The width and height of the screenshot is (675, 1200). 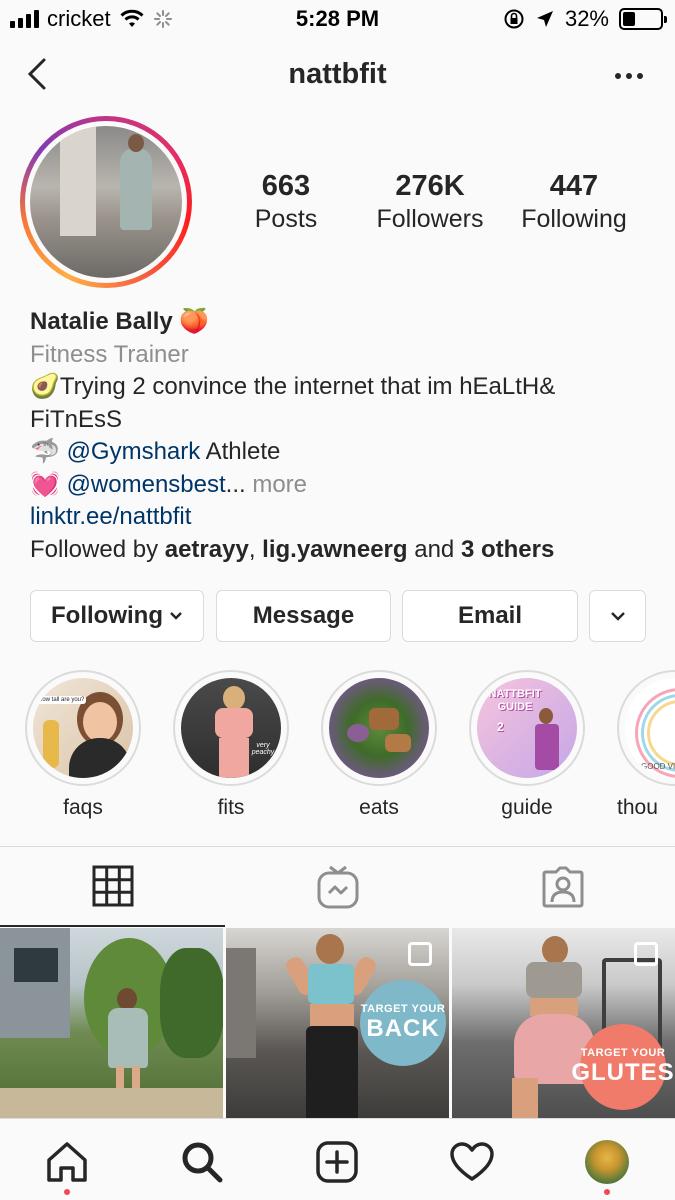 I want to click on following-label: Following, so click(x=574, y=219).